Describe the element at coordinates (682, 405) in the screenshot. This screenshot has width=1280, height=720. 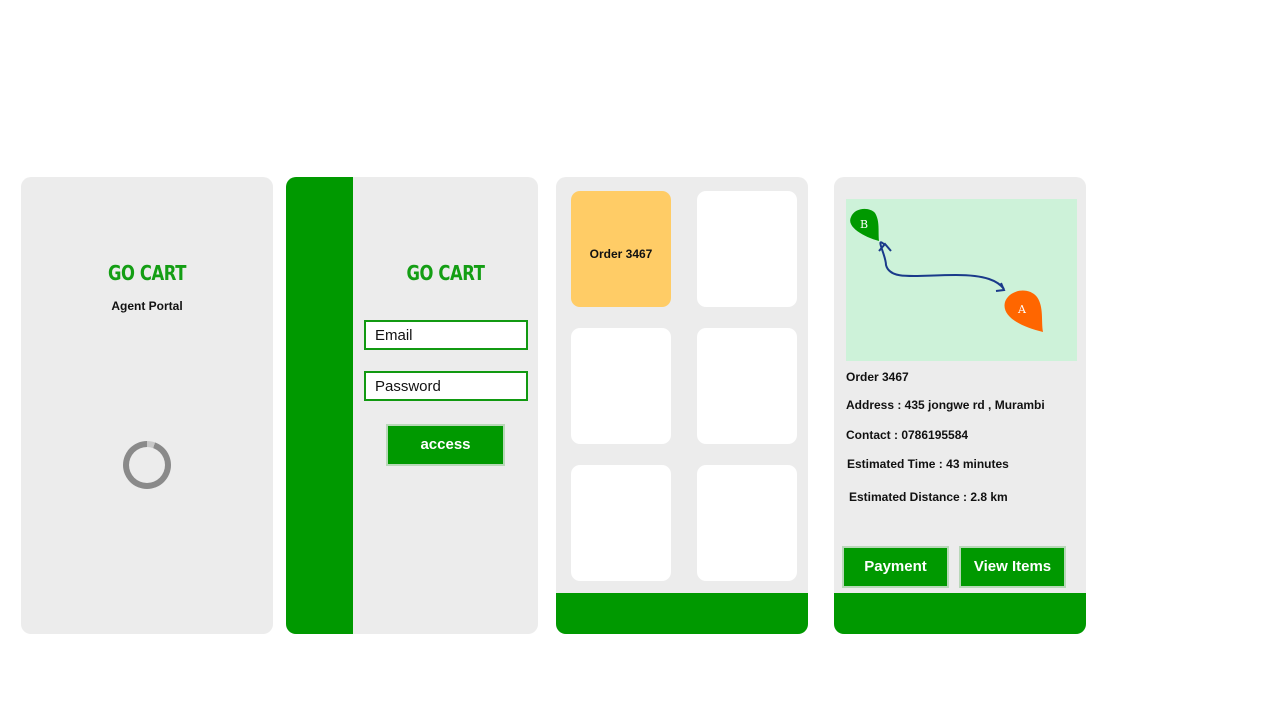
I see `orders-screen: Order 3467` at that location.